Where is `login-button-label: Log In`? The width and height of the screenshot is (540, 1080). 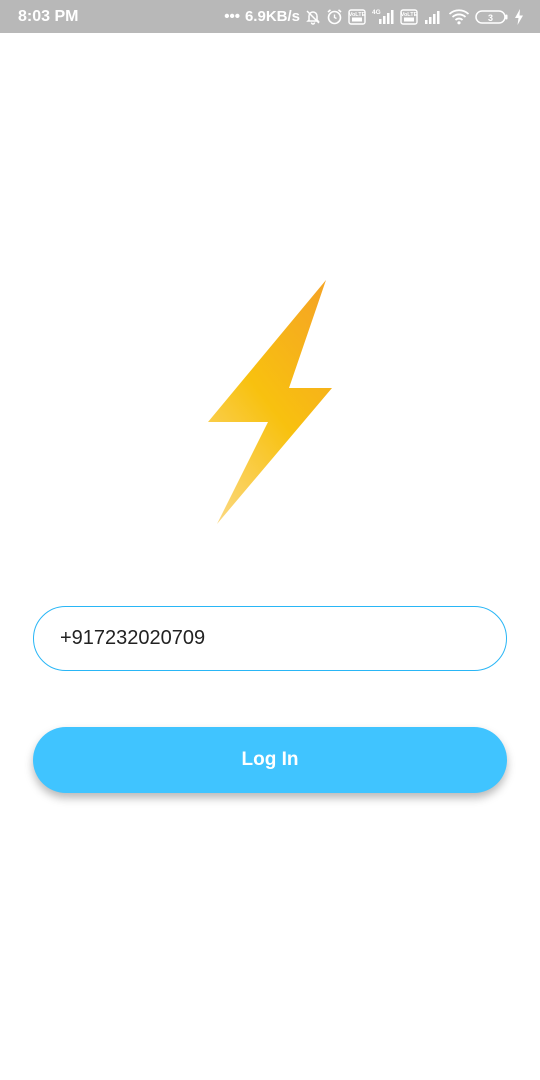 login-button-label: Log In is located at coordinates (270, 759).